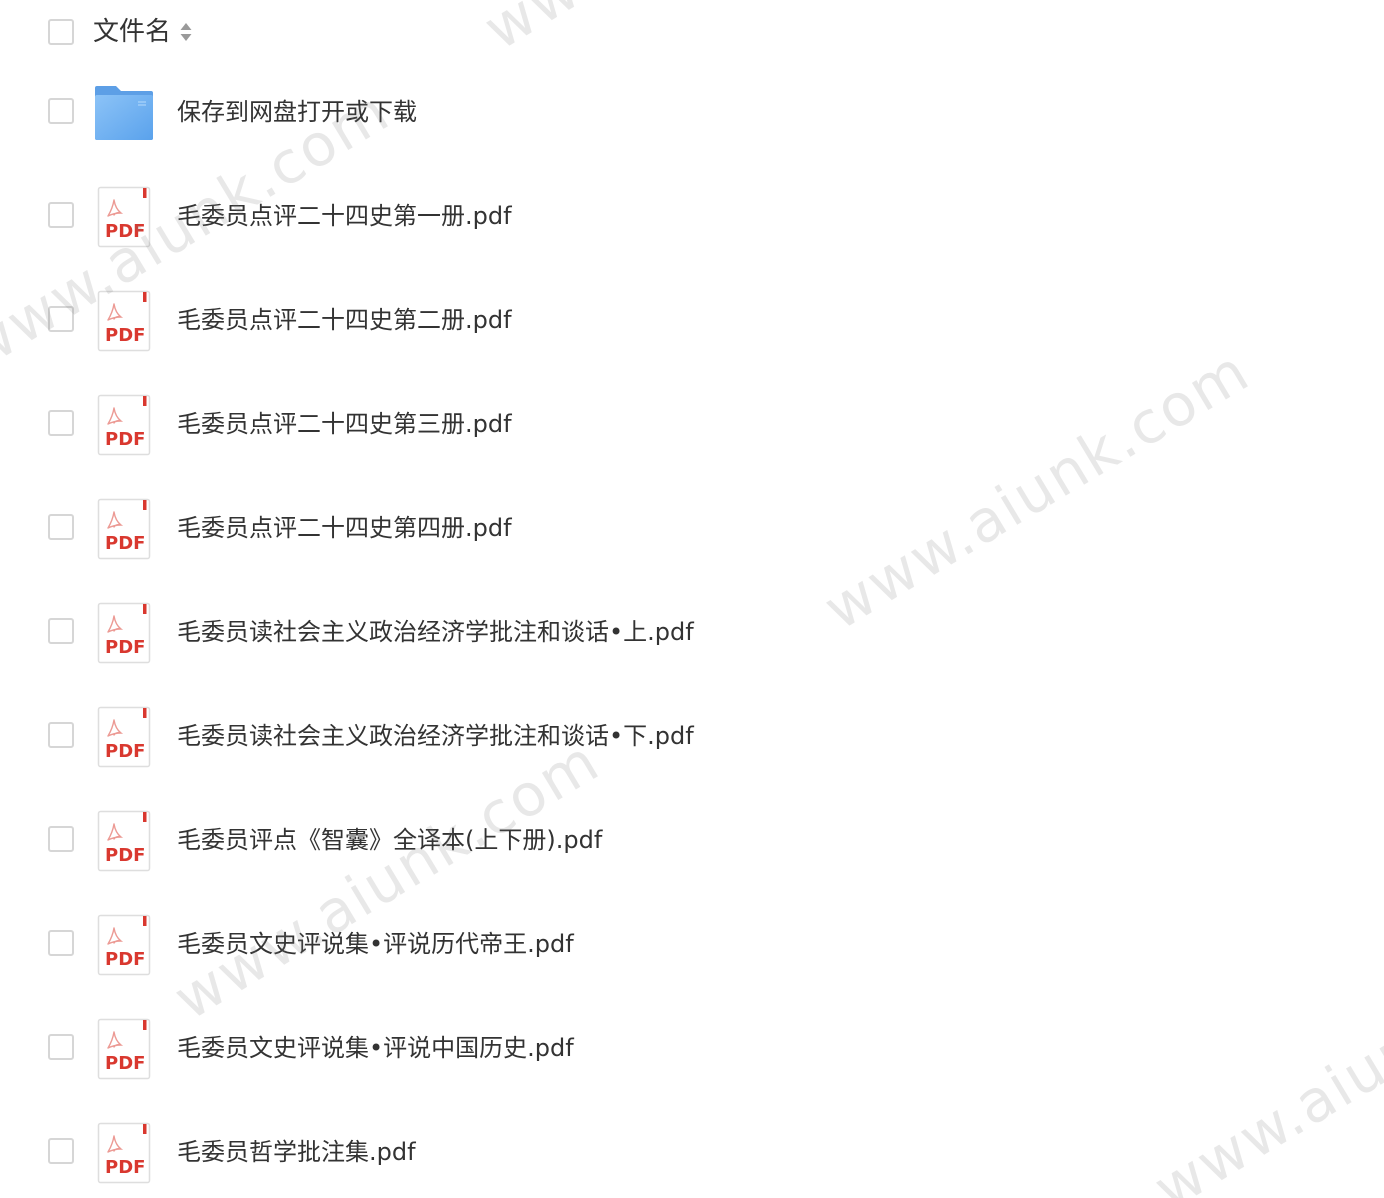 This screenshot has height=1198, width=1384. I want to click on file-name: 毛委员点评二十四史第三册.pdf, so click(344, 424).